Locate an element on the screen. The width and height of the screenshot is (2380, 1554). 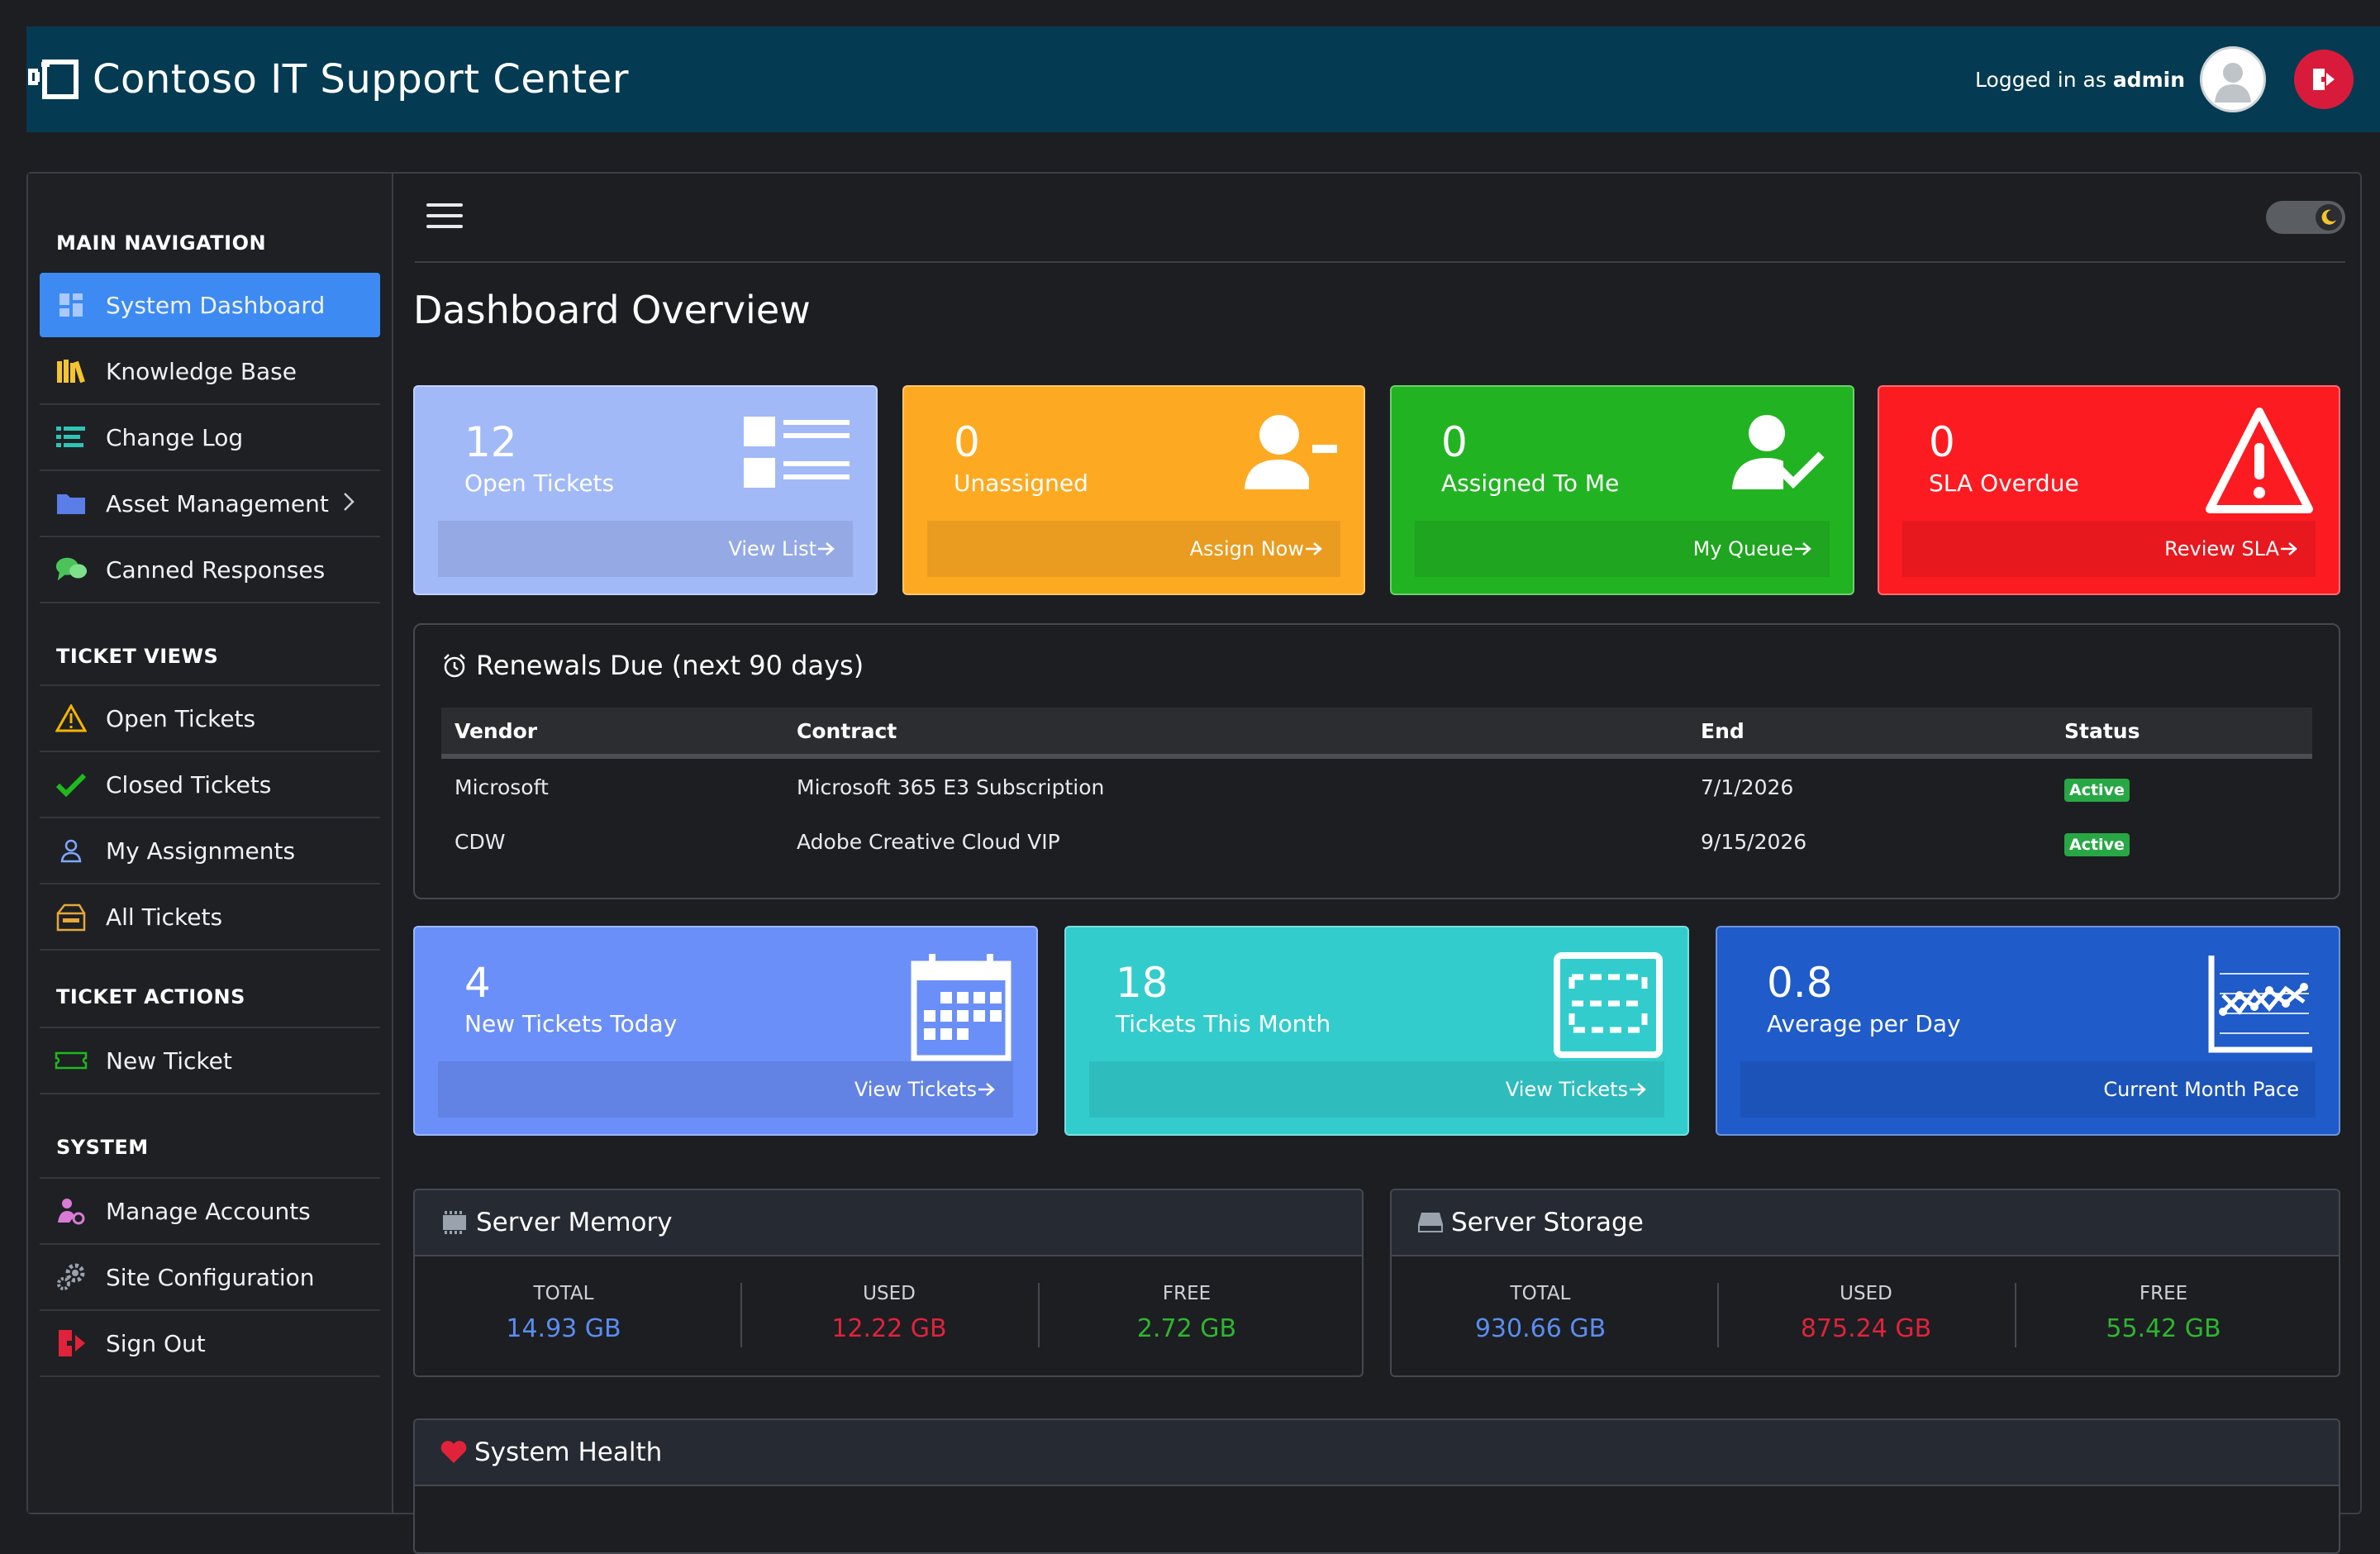
moon-icon is located at coordinates (2329, 217).